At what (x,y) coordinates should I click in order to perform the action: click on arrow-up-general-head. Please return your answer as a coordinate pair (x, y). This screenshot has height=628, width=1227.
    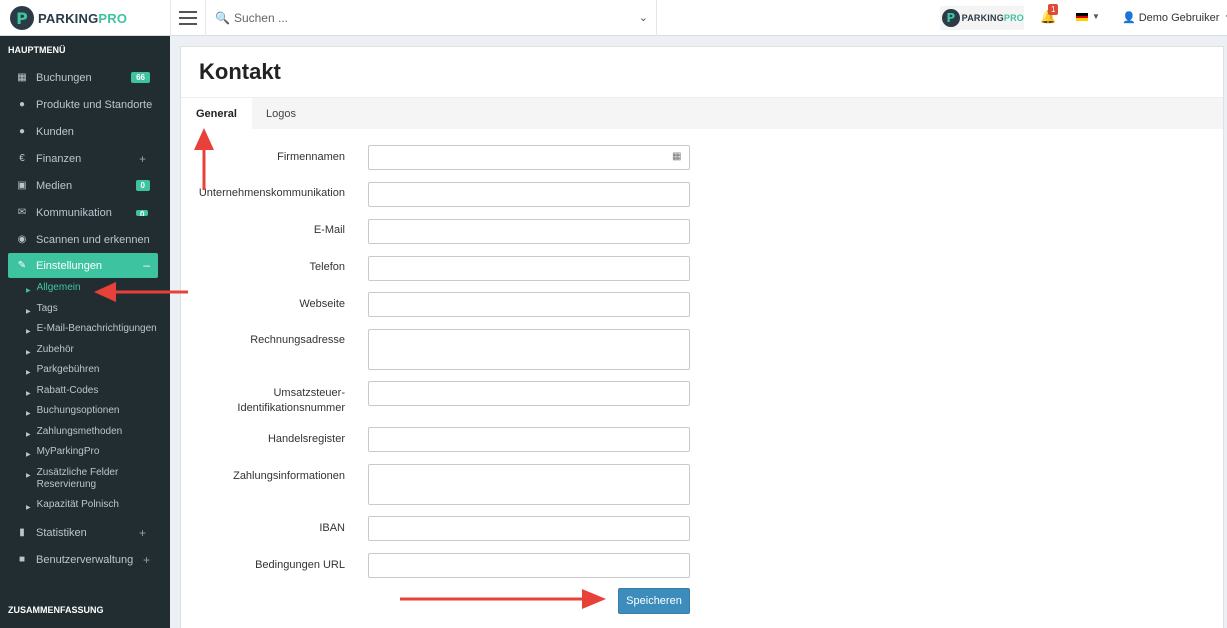
    Looking at the image, I should click on (204, 139).